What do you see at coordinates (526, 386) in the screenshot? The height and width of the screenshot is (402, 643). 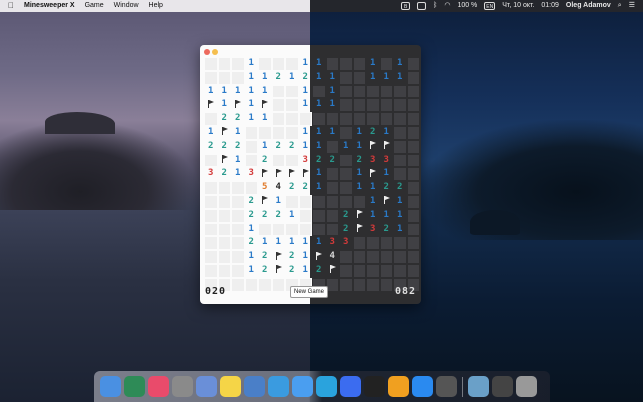 I see `trash-icon` at bounding box center [526, 386].